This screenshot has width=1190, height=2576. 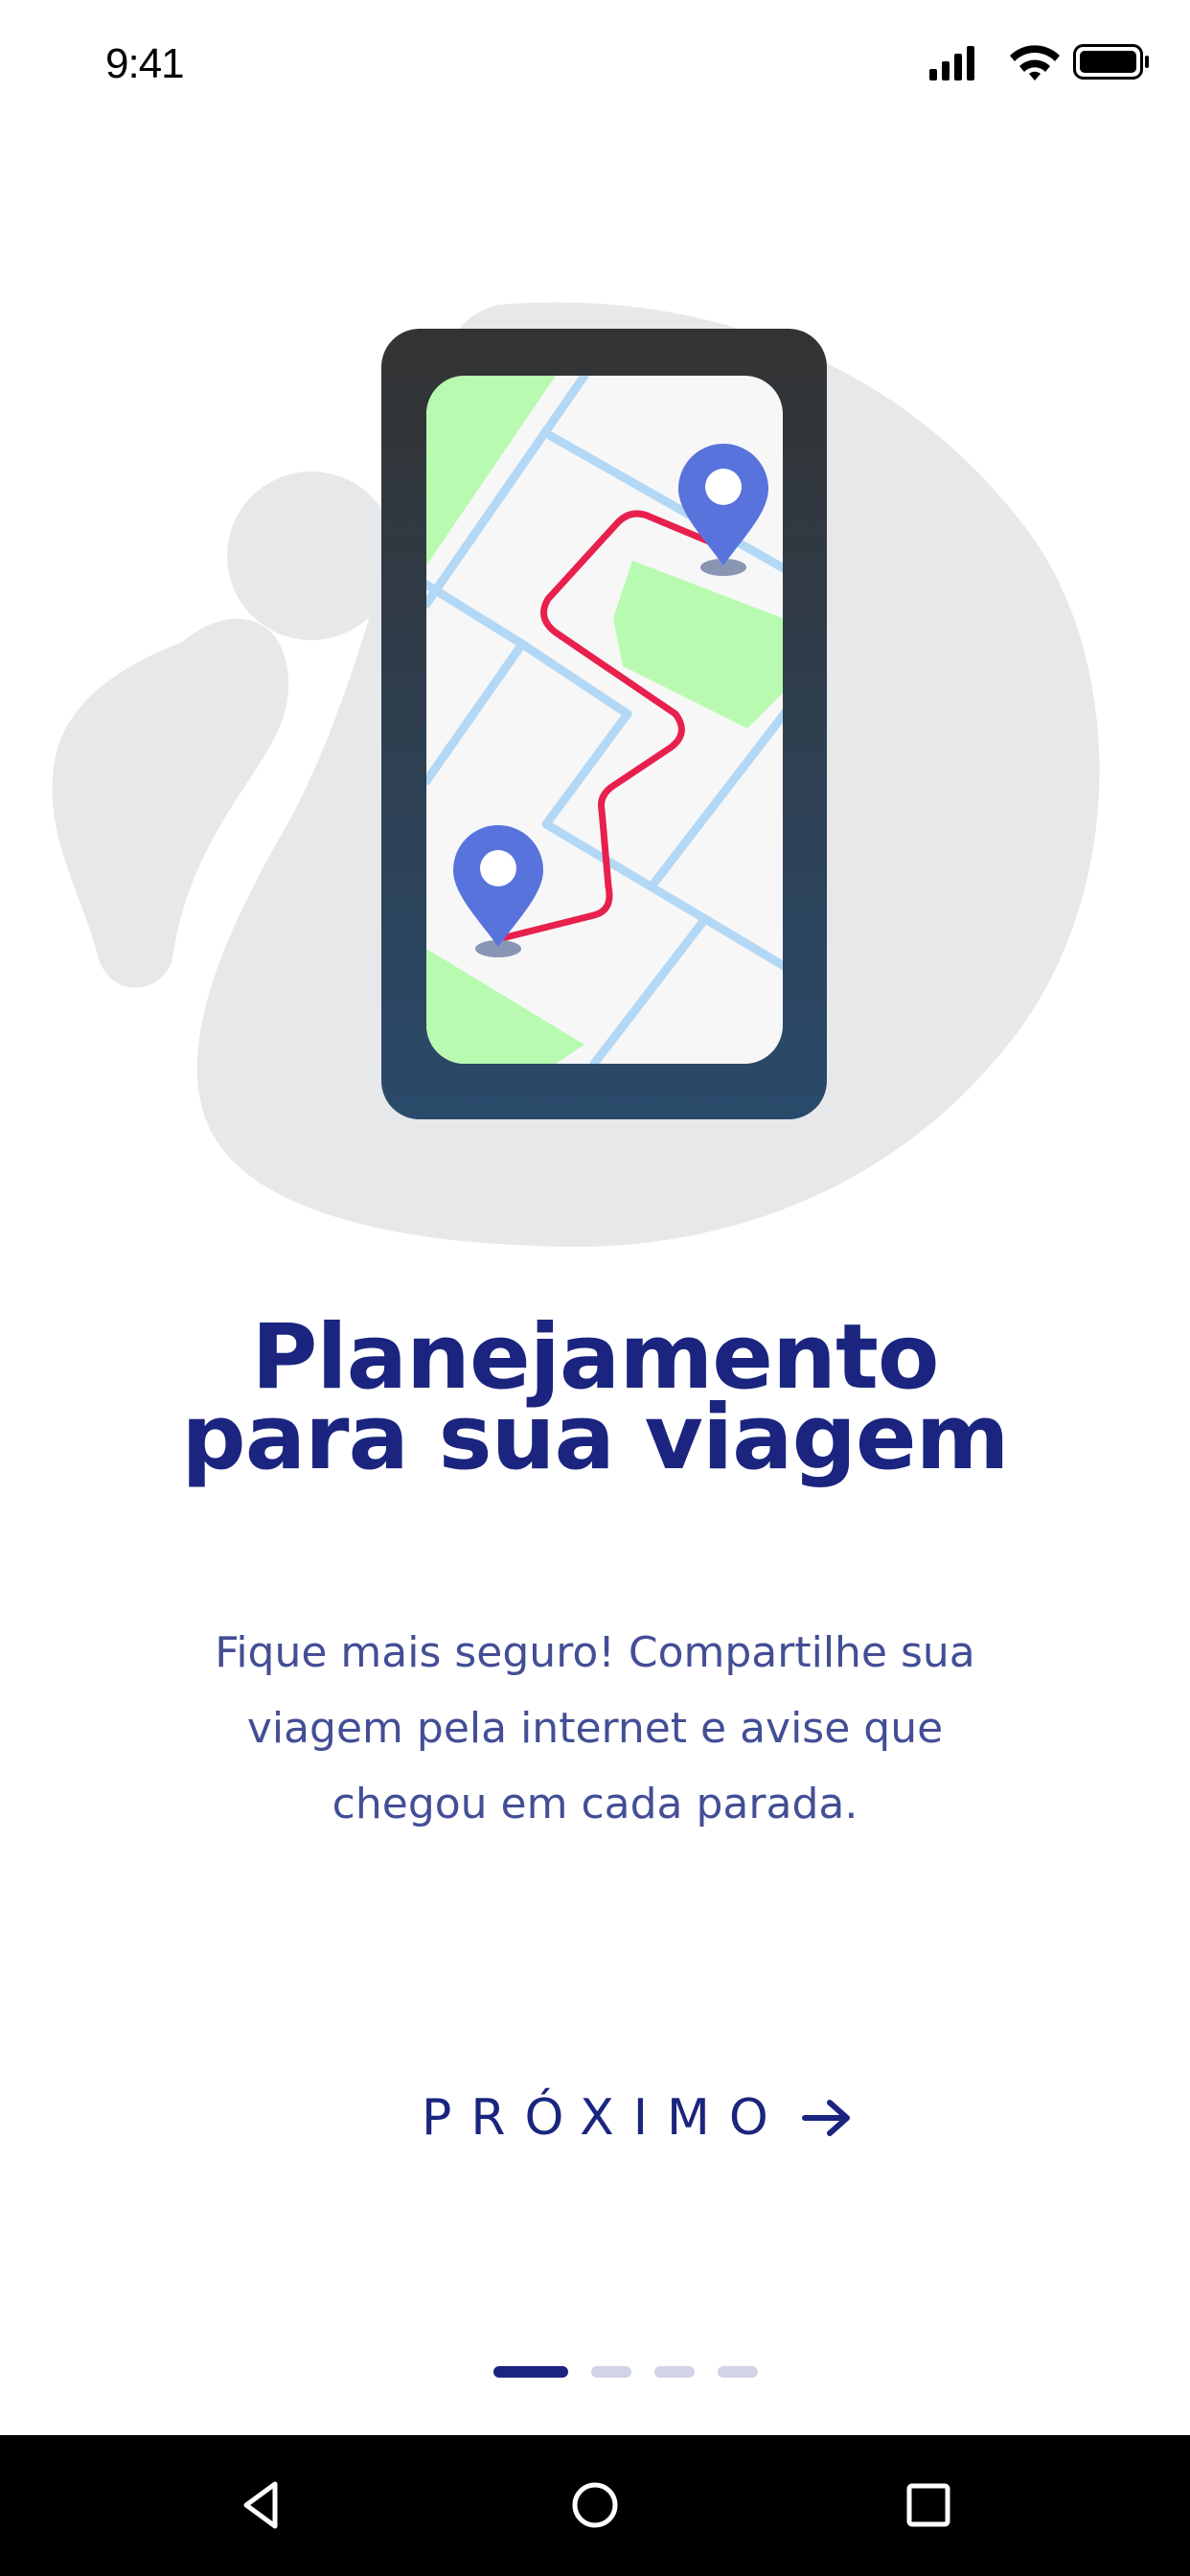 I want to click on status-time: 9:41, so click(x=145, y=63).